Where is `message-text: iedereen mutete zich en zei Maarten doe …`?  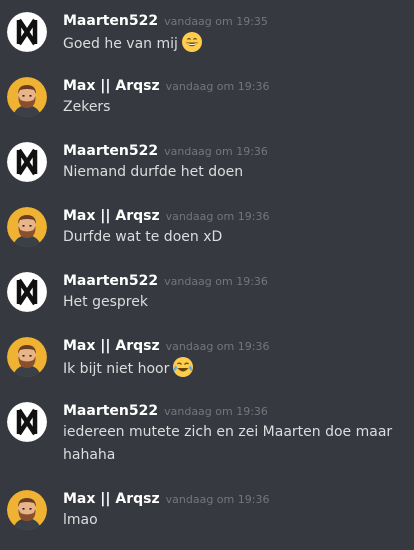
message-text: iedereen mutete zich en zei Maarten doe … is located at coordinates (228, 443).